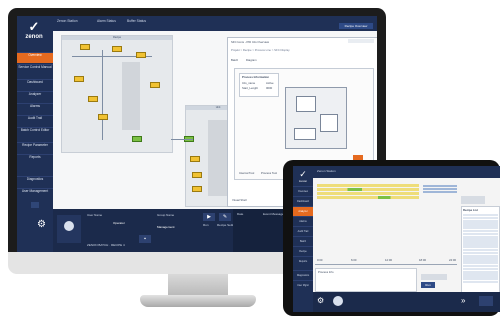  I want to click on process-info-title: Process Information, so click(256, 77).